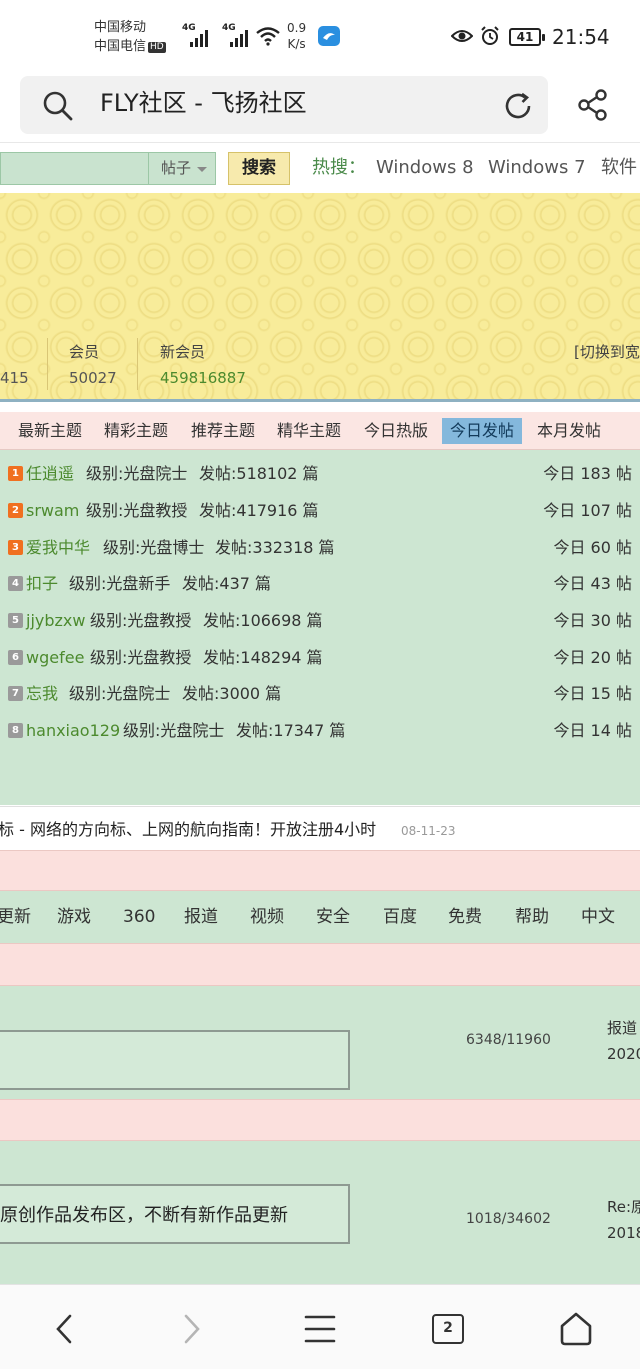 This screenshot has width=640, height=1369. Describe the element at coordinates (598, 917) in the screenshot. I see `category-link: 中文` at that location.